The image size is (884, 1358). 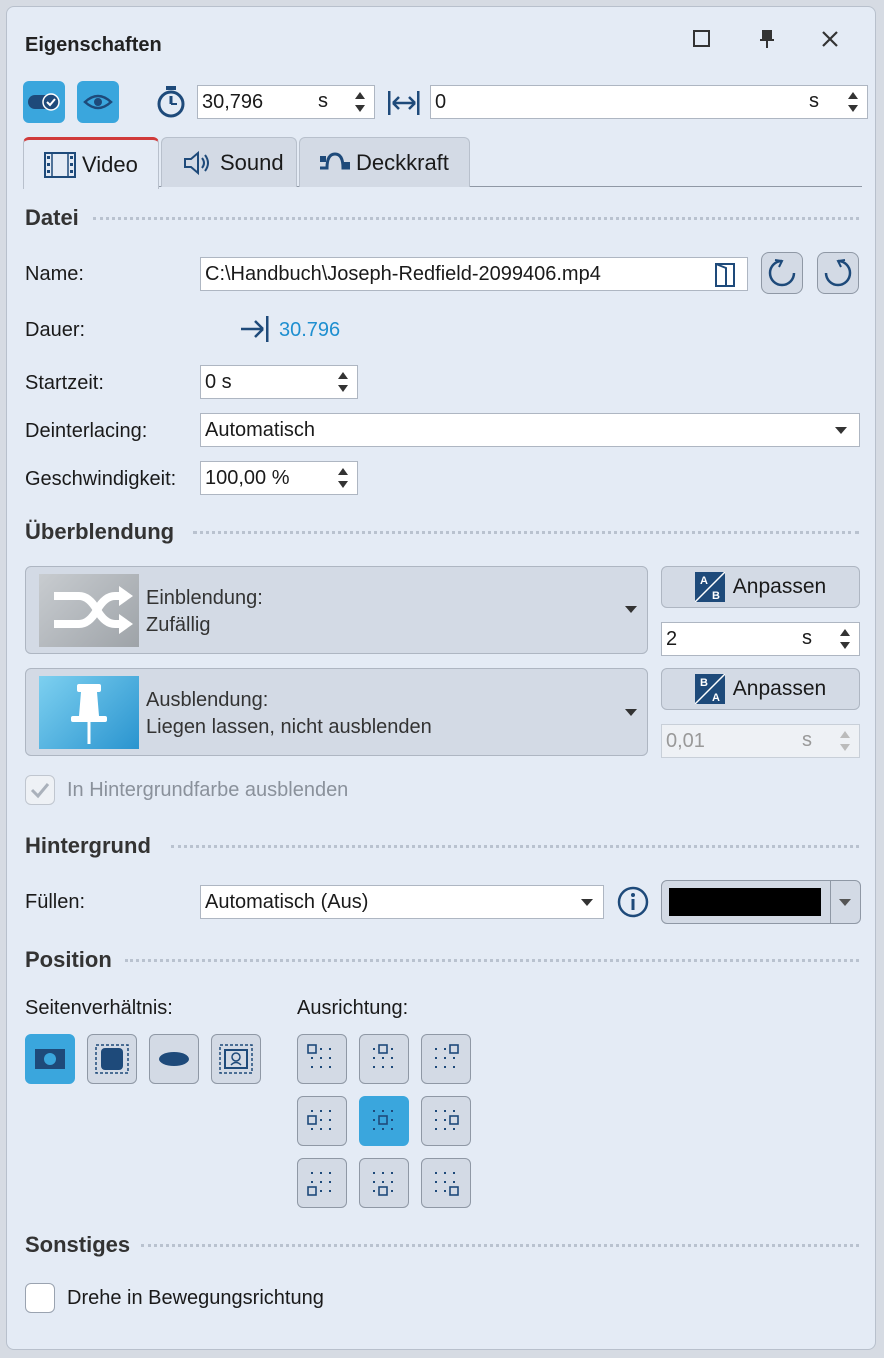 What do you see at coordinates (68, 959) in the screenshot?
I see `section-position: Position` at bounding box center [68, 959].